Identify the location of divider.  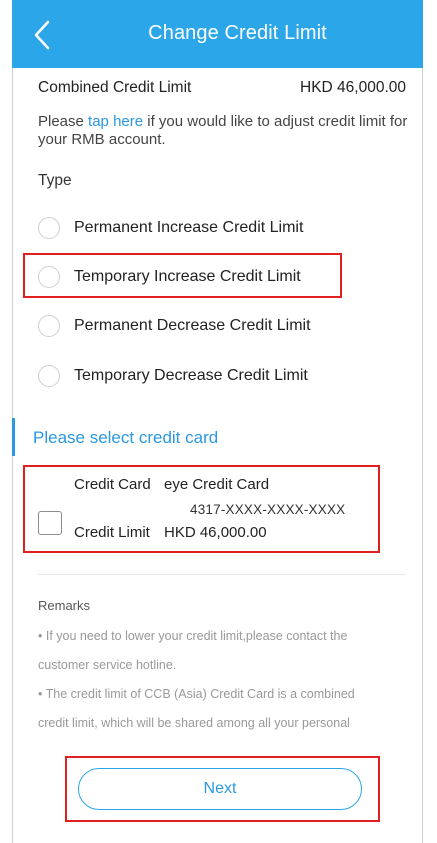
(222, 574).